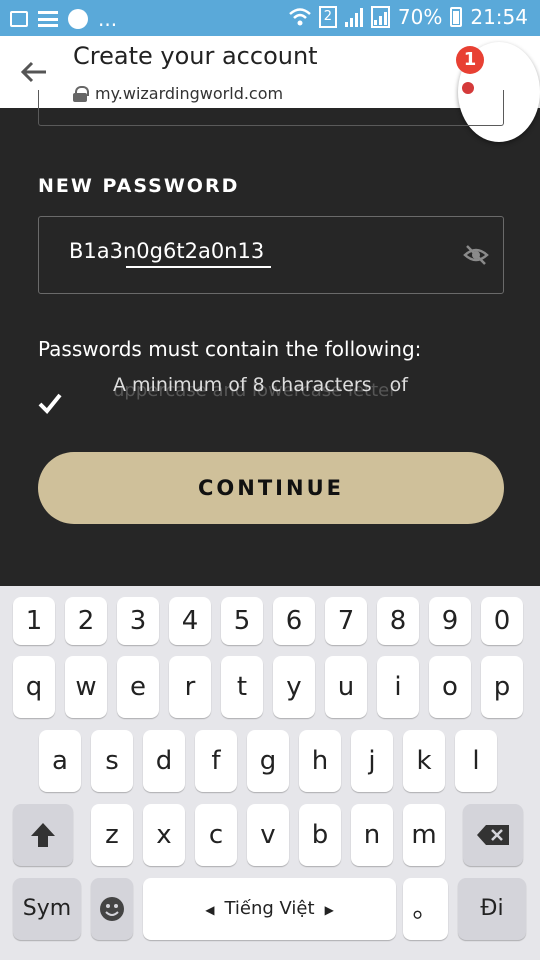 The image size is (540, 960). Describe the element at coordinates (190, 621) in the screenshot. I see `key-4: 4` at that location.